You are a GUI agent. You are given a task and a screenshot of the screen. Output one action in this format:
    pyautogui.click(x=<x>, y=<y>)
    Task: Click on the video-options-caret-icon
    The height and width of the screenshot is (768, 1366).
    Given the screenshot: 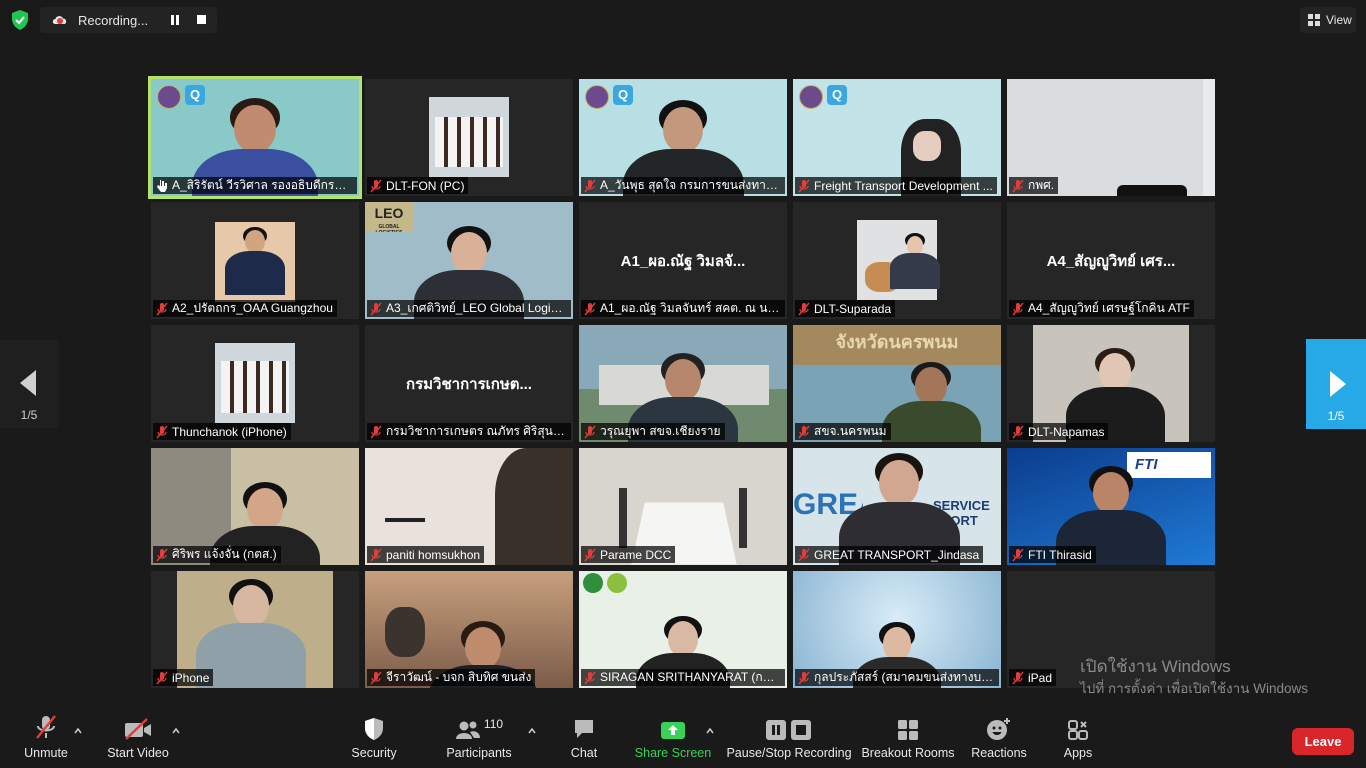 What is the action you would take?
    pyautogui.click(x=176, y=731)
    